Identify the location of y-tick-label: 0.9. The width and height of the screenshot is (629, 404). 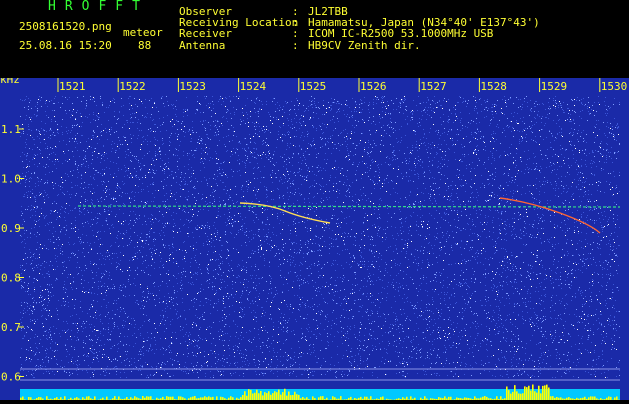
(11, 228).